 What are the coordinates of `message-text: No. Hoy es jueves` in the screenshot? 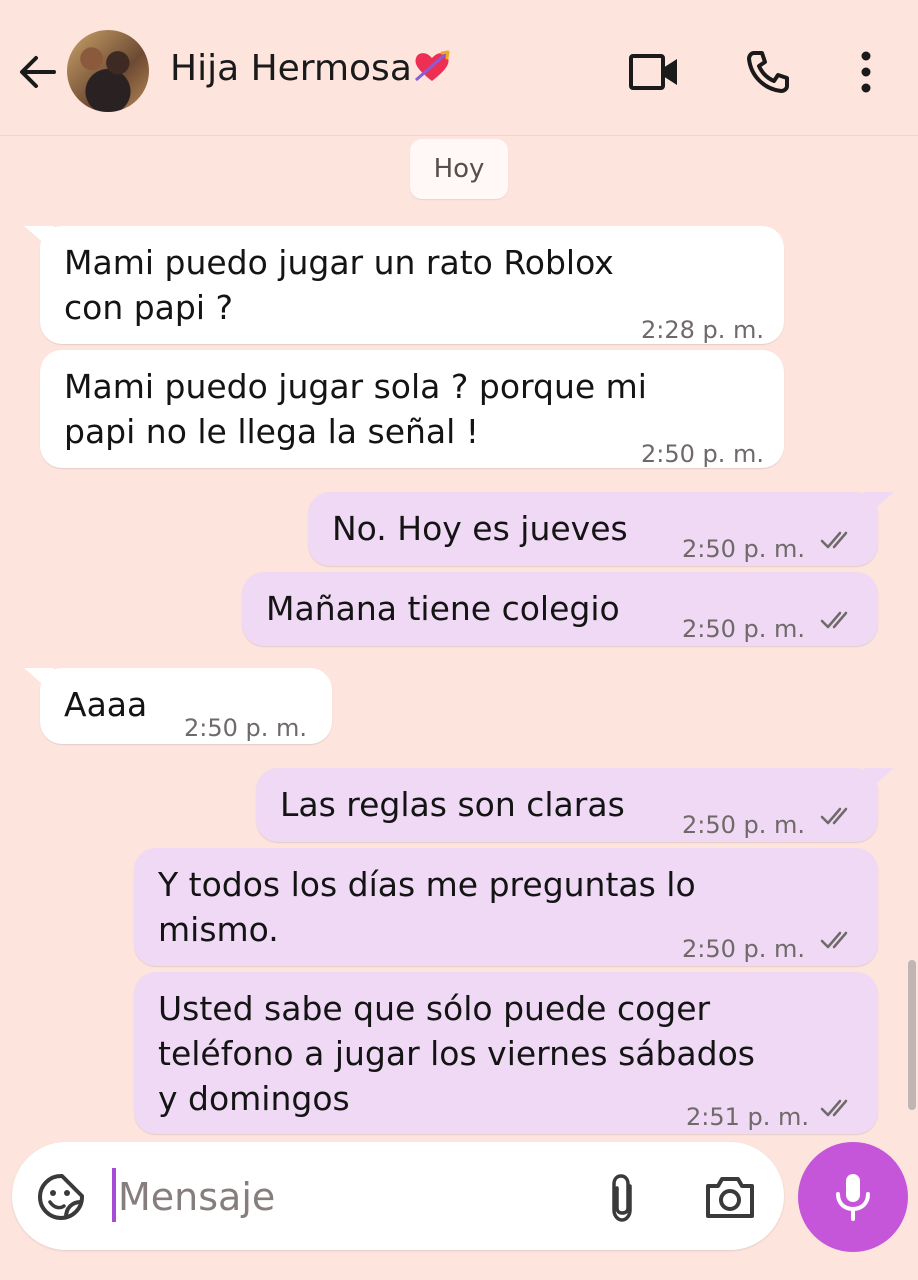 It's located at (480, 528).